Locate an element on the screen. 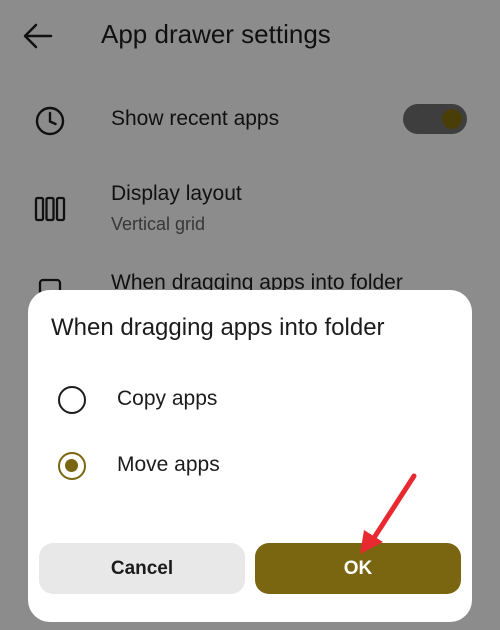 The height and width of the screenshot is (630, 500). option-label: Copy apps is located at coordinates (167, 398).